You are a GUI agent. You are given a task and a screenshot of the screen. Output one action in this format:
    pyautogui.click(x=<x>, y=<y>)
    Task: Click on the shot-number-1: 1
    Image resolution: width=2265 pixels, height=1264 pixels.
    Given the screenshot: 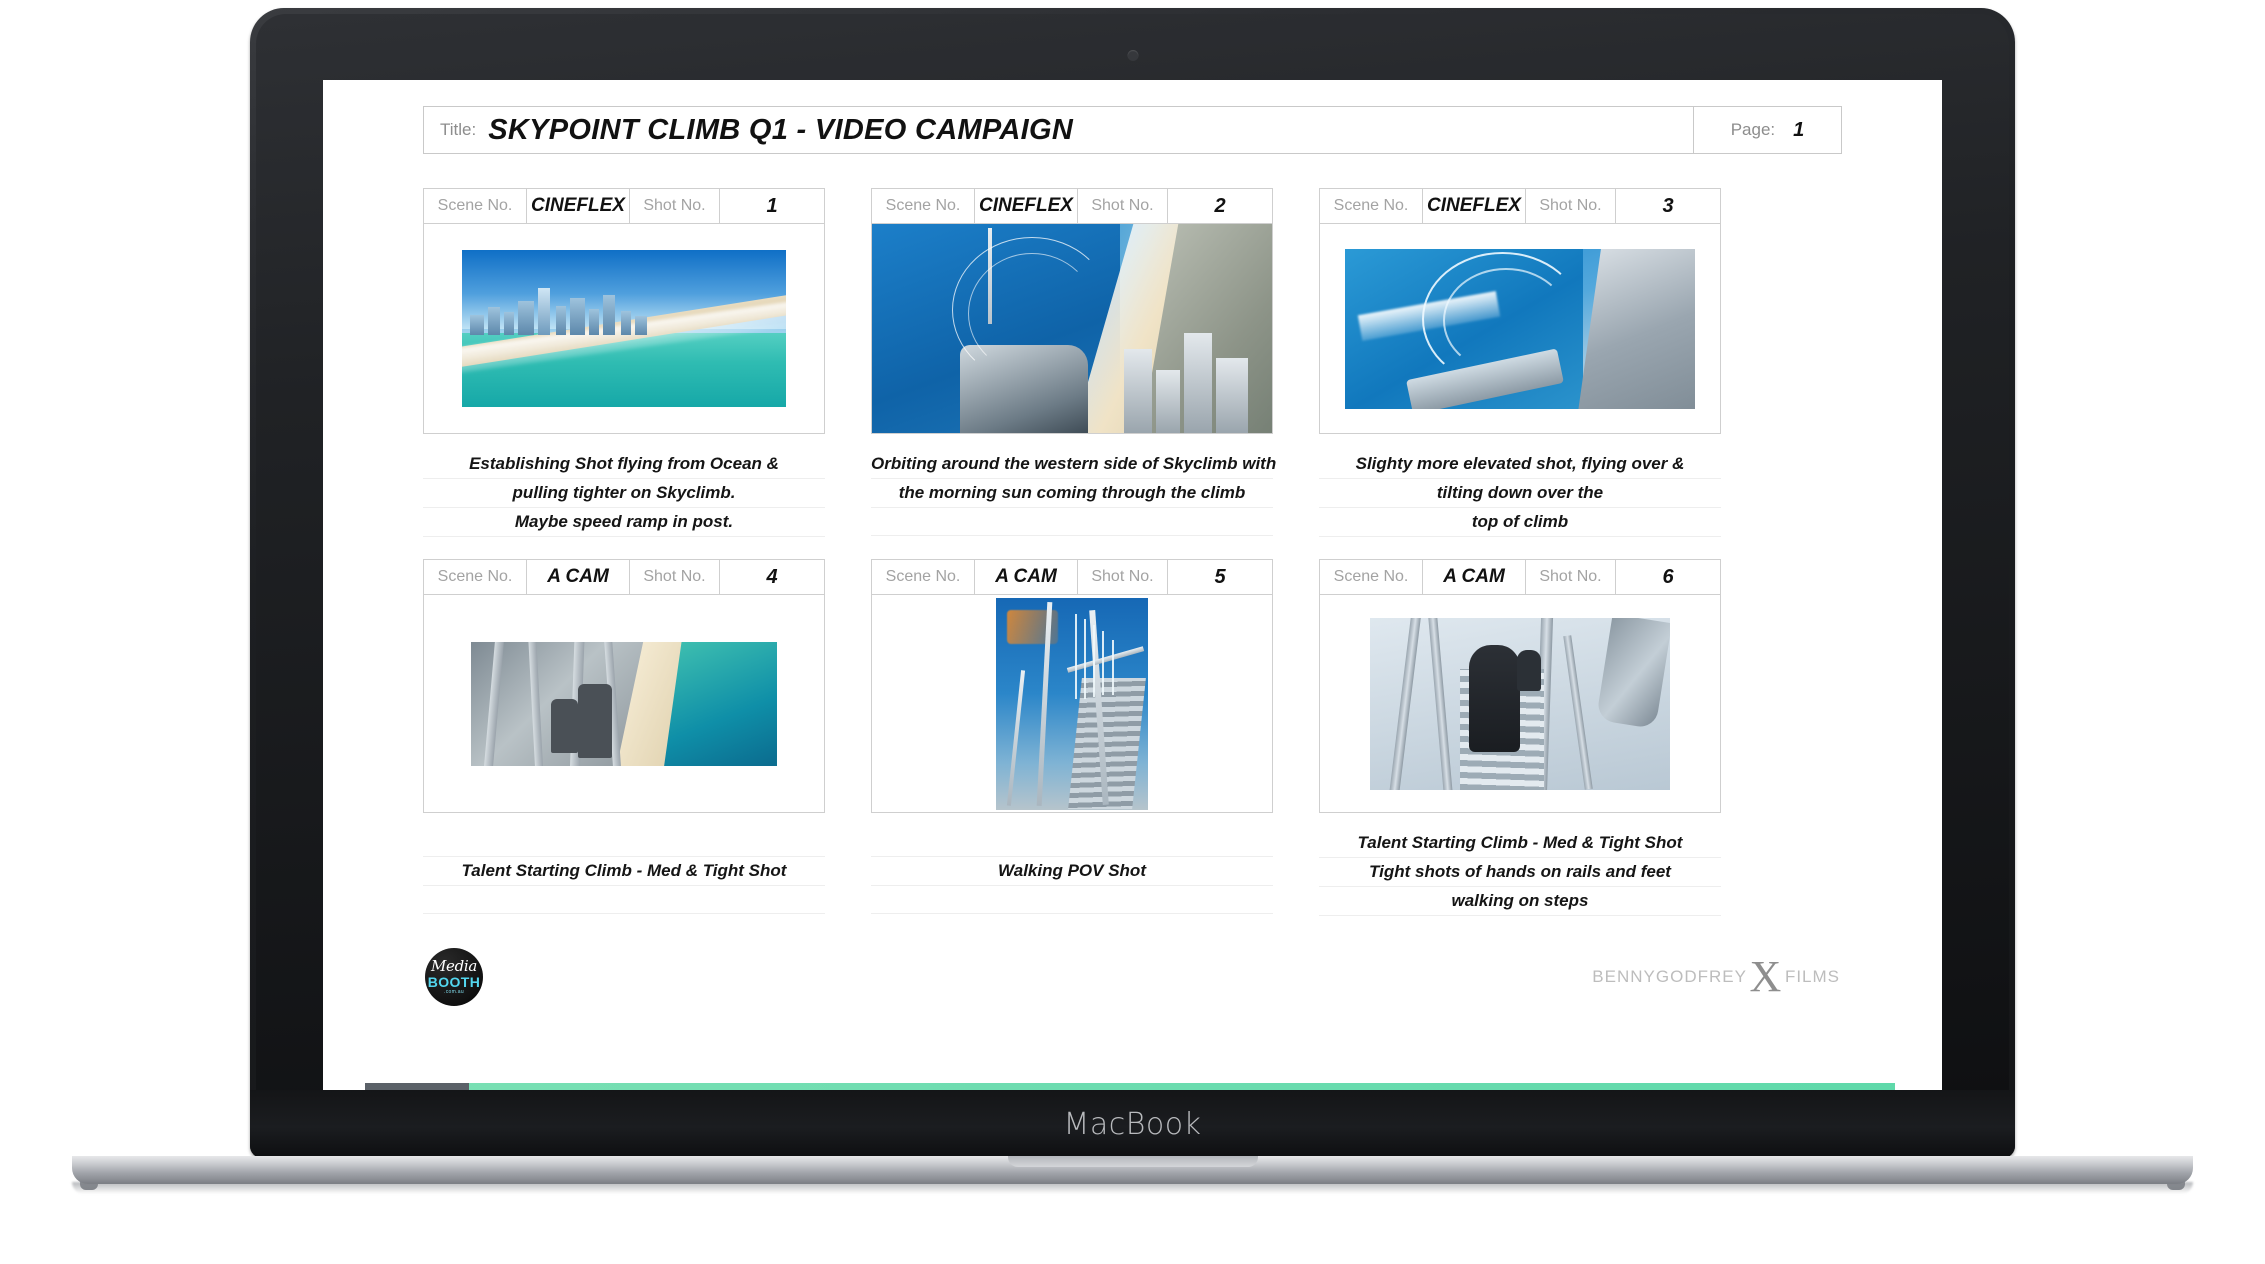 What is the action you would take?
    pyautogui.click(x=772, y=206)
    